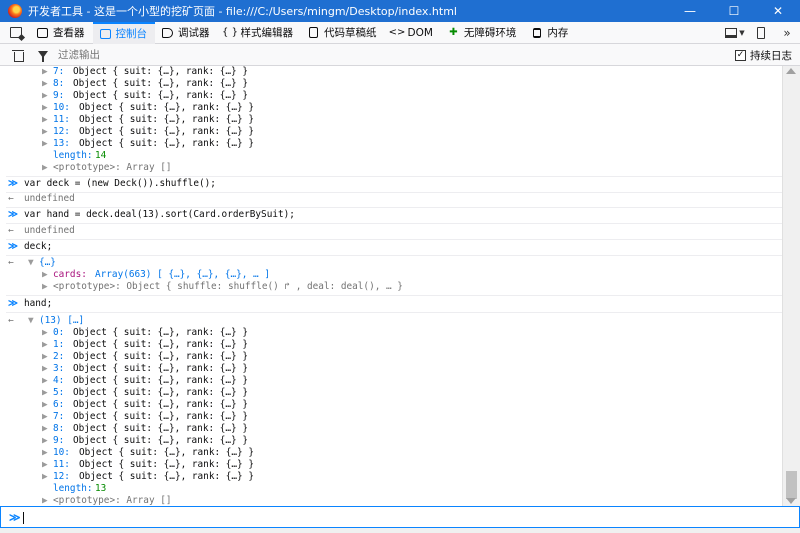 This screenshot has height=533, width=800. I want to click on close-button: ✕, so click(778, 11).